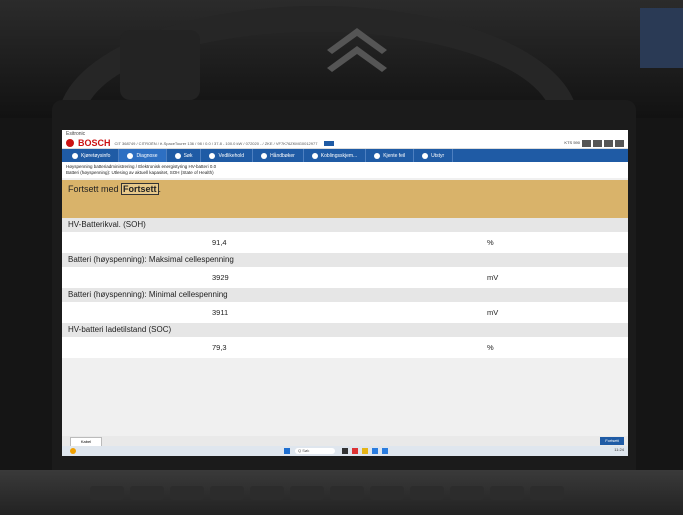 The width and height of the screenshot is (683, 515). I want to click on windows-taskbar: Q Søk 11:24, so click(345, 451).